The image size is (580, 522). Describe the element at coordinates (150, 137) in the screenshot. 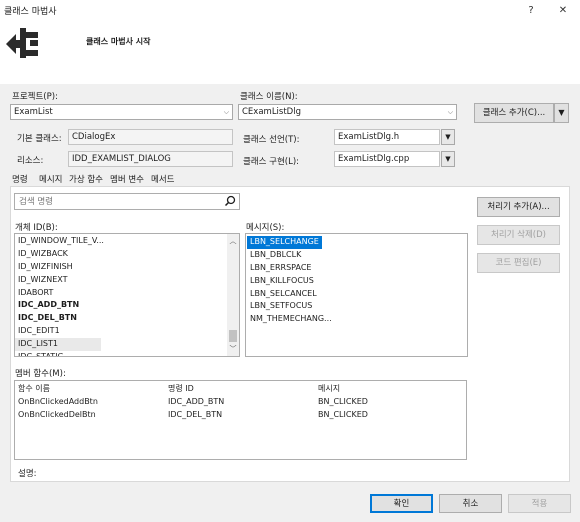

I see `base-class-field: CDialogEx` at that location.